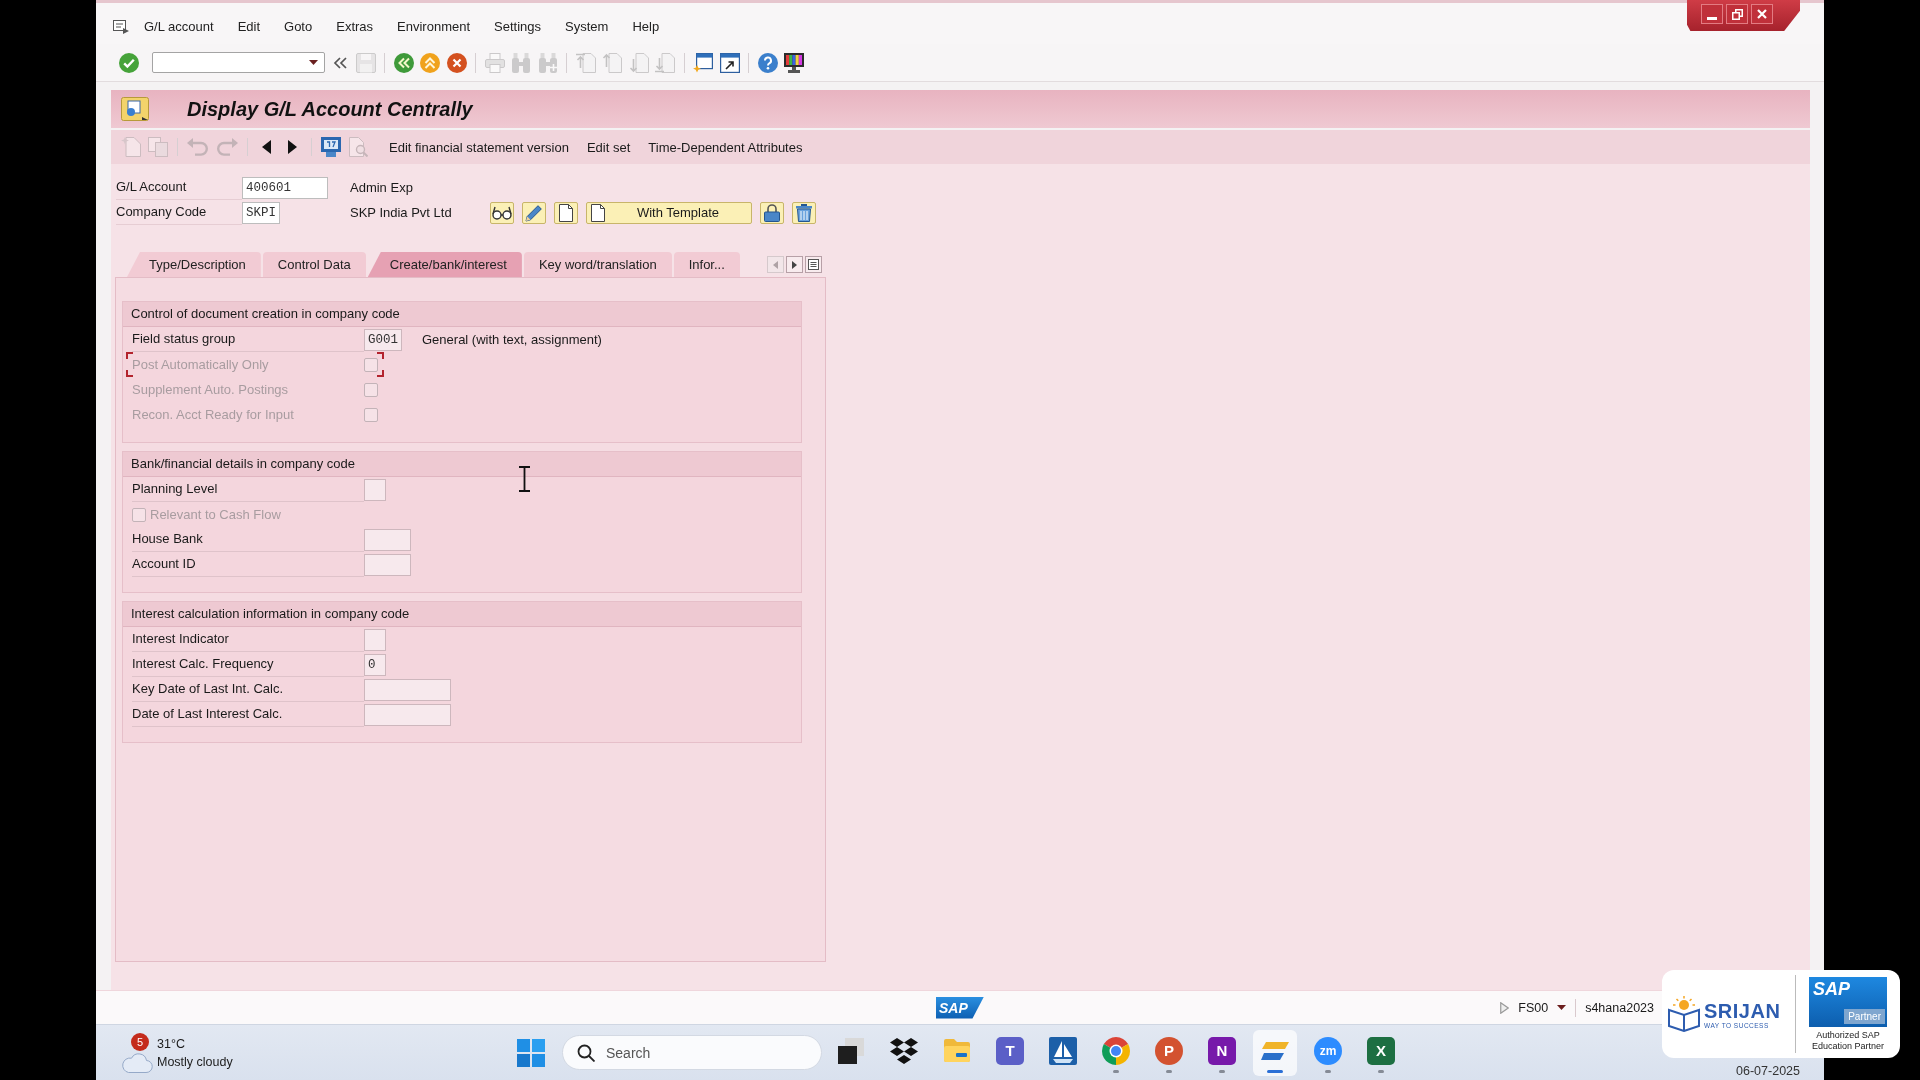 The image size is (1920, 1080). Describe the element at coordinates (597, 264) in the screenshot. I see `tab: Key word/translation` at that location.